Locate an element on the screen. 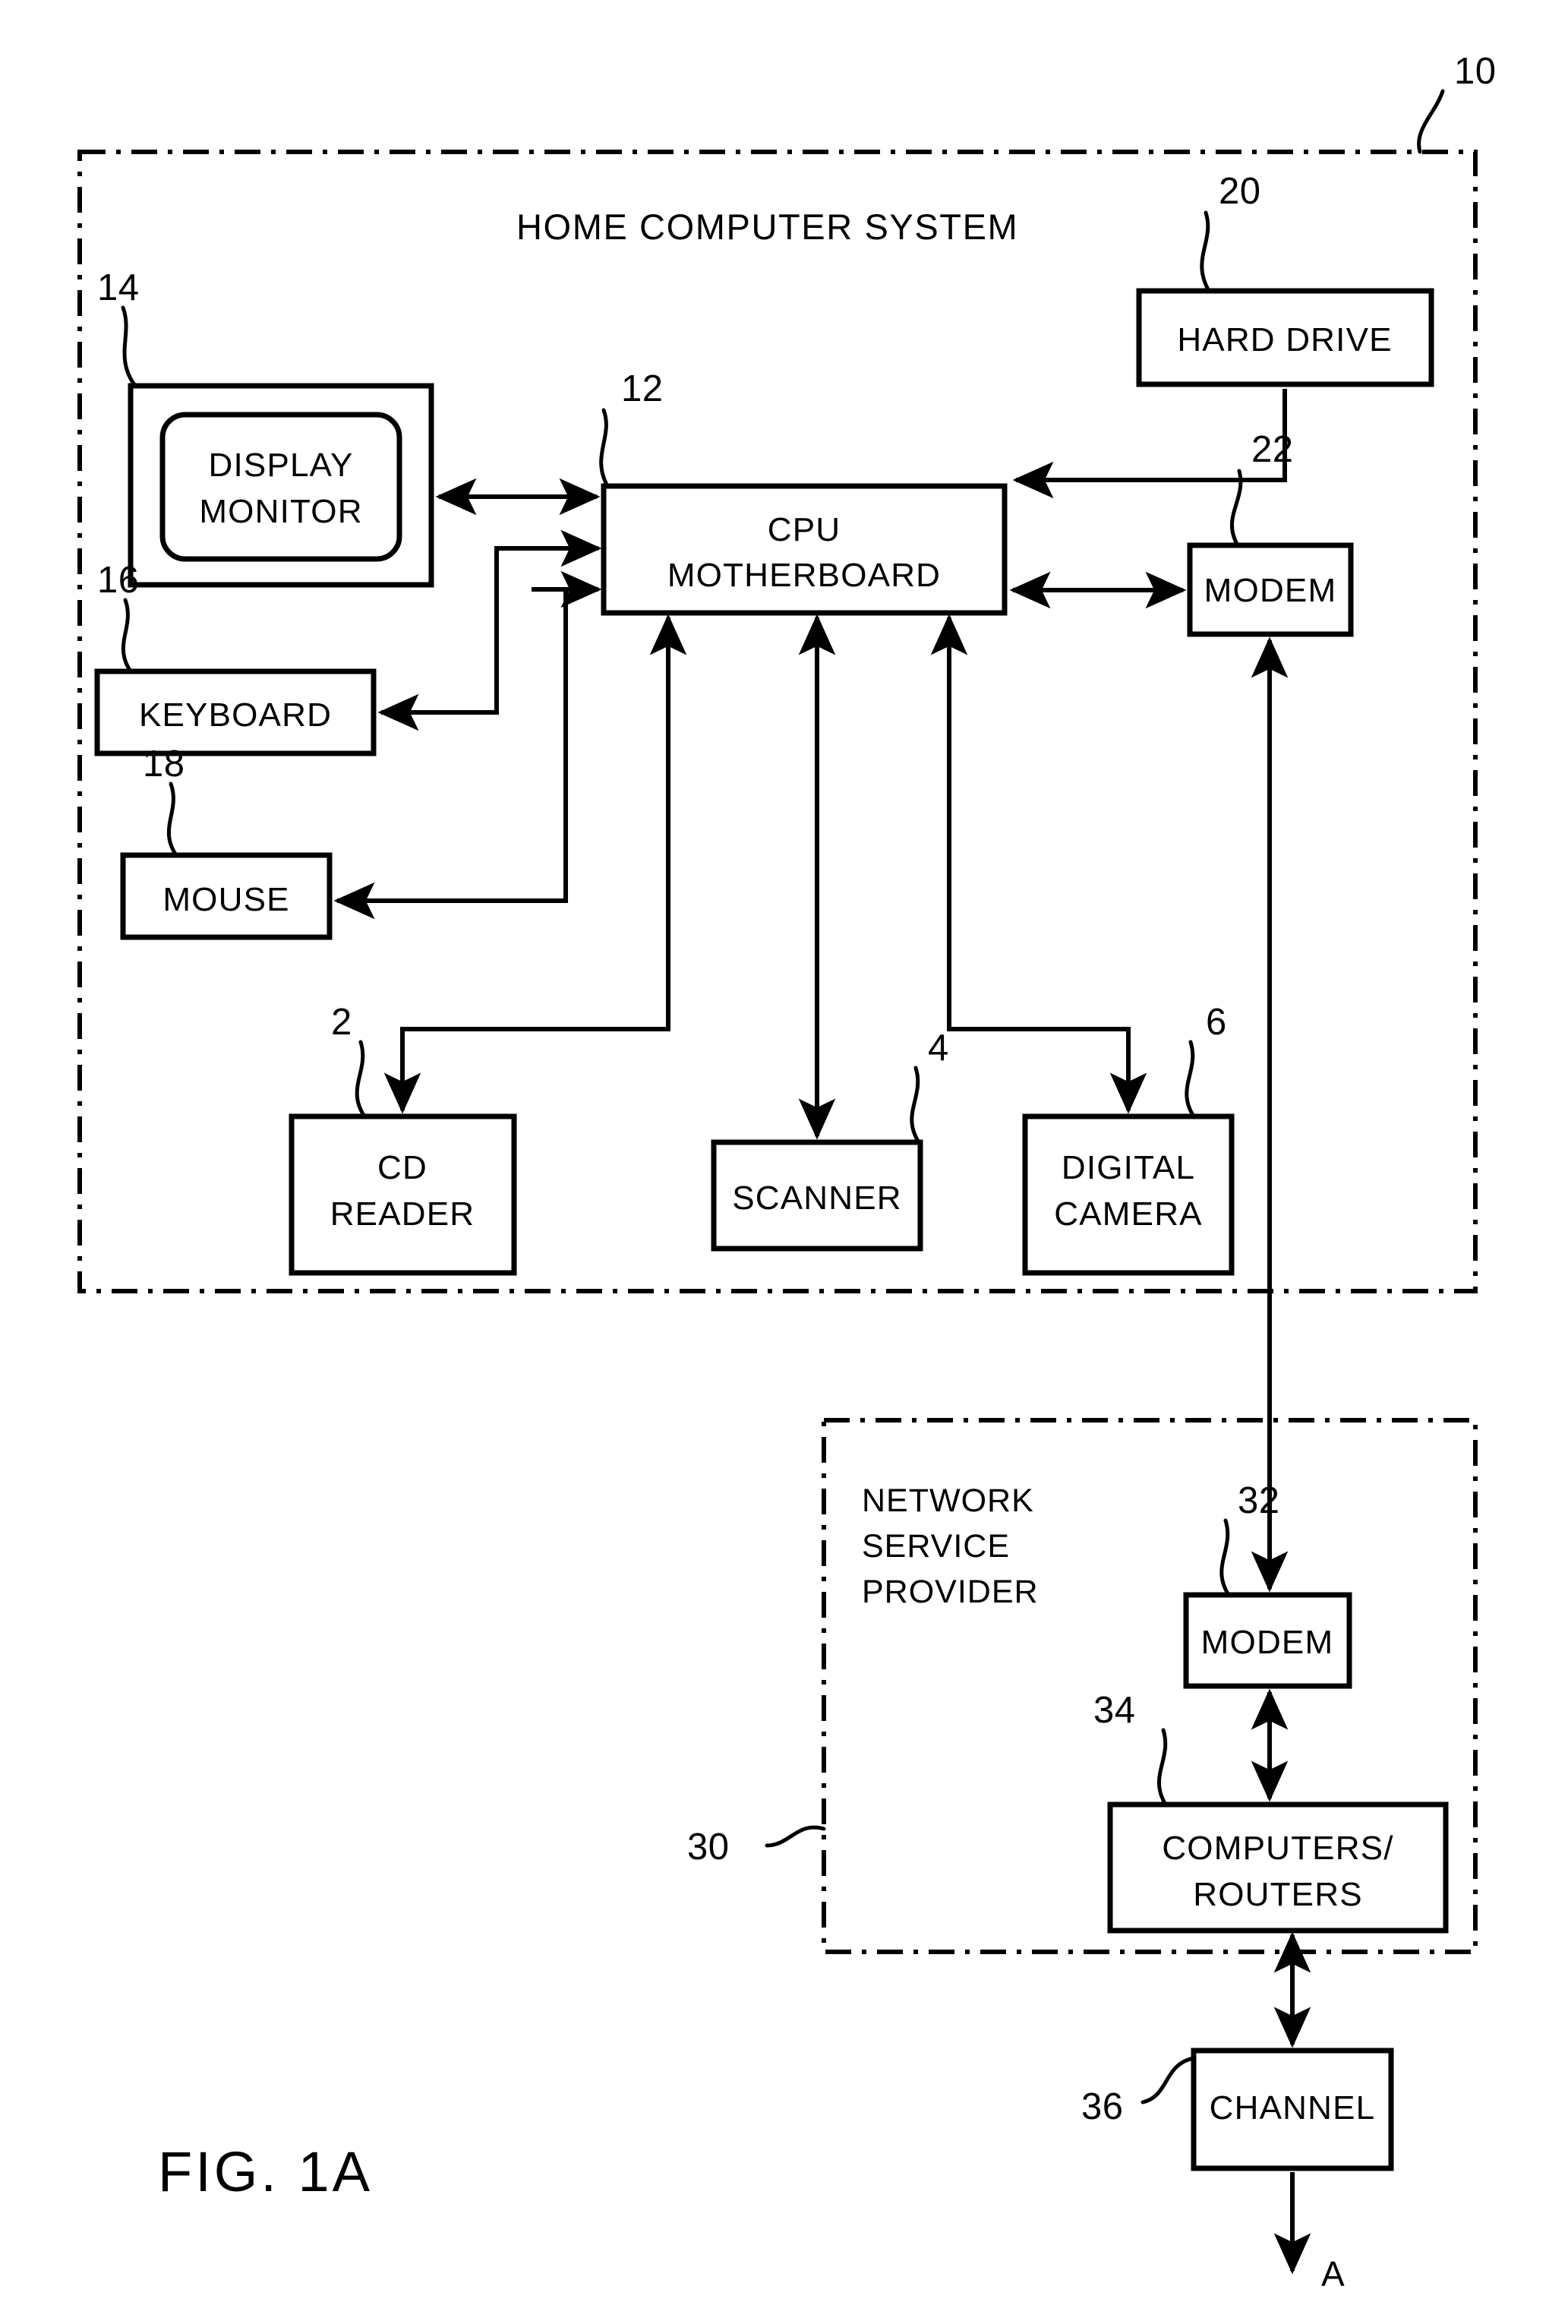 This screenshot has width=1568, height=2324. continuation-marker-a: A is located at coordinates (1333, 2274).